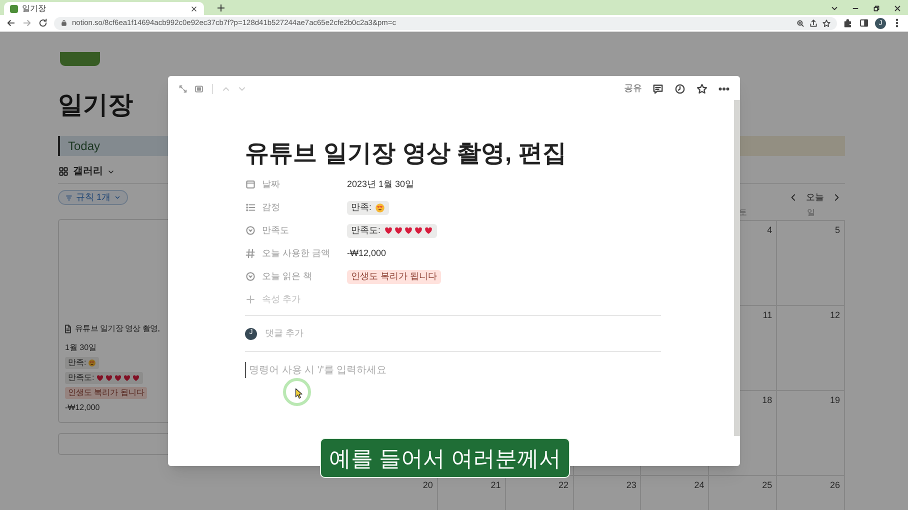  Describe the element at coordinates (631, 485) in the screenshot. I see `date-number: 23` at that location.